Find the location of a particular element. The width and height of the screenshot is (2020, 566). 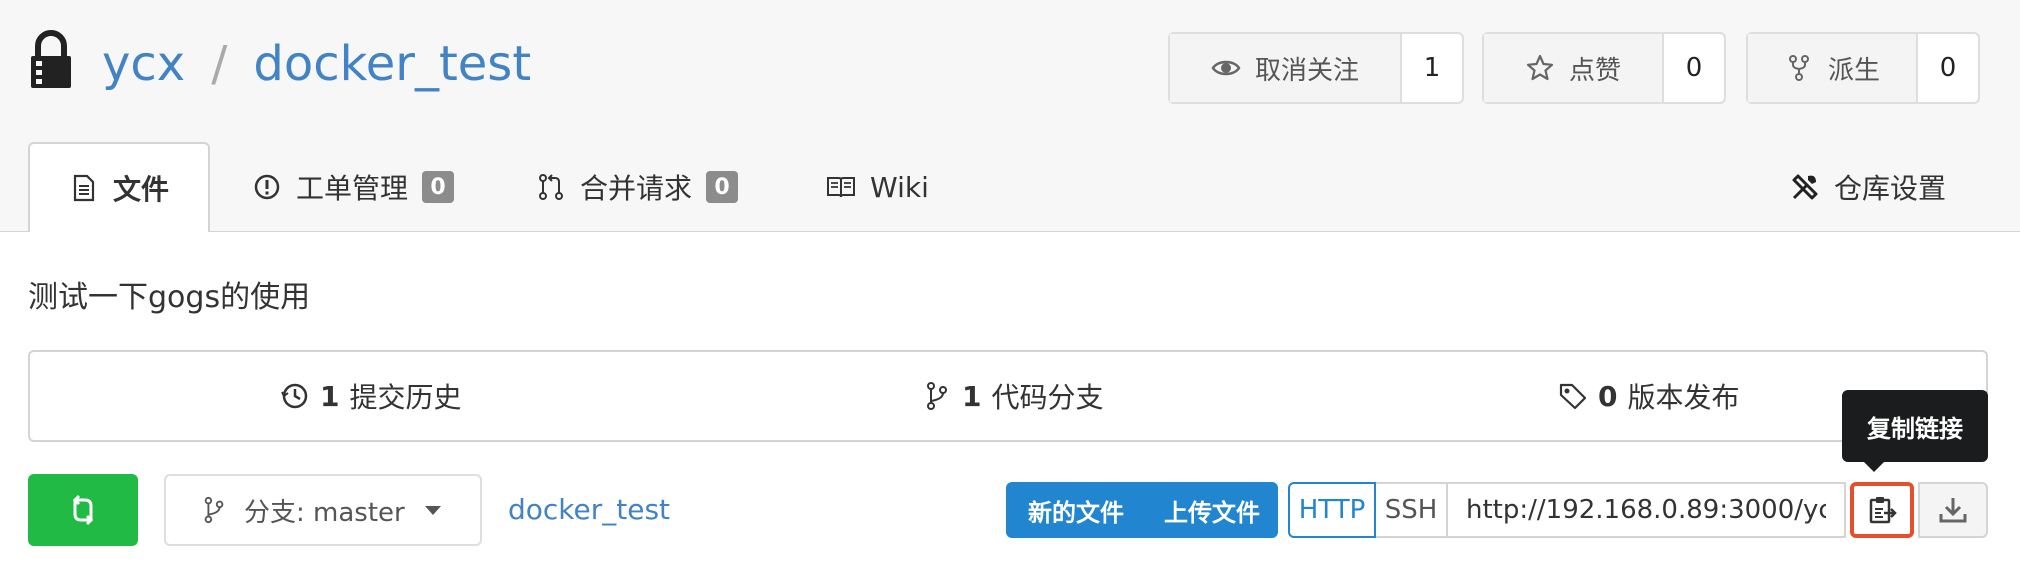

releases-label: 版本发布 is located at coordinates (1683, 397).